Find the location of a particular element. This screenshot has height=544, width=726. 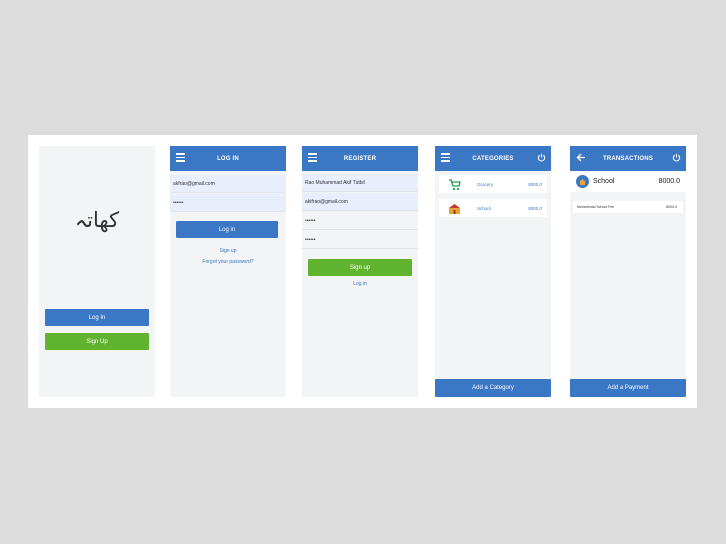

welcome-screen: کھاتہ Log In Sign Up is located at coordinates (97, 271).